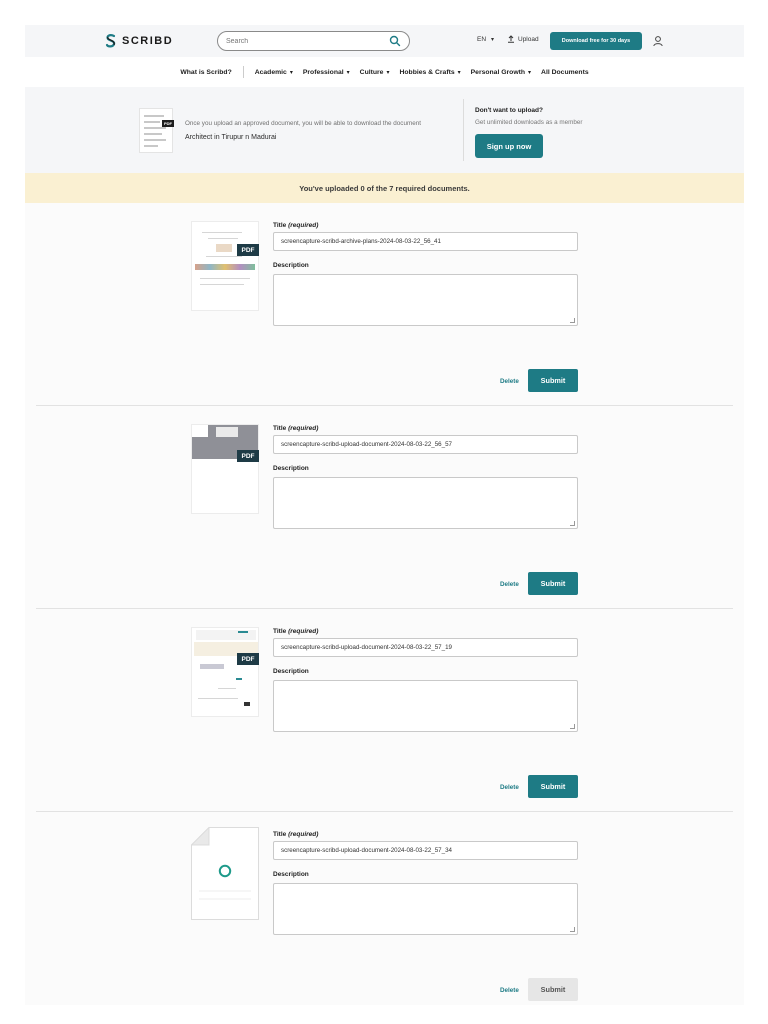  I want to click on logo-text: SCRIBD, so click(148, 41).